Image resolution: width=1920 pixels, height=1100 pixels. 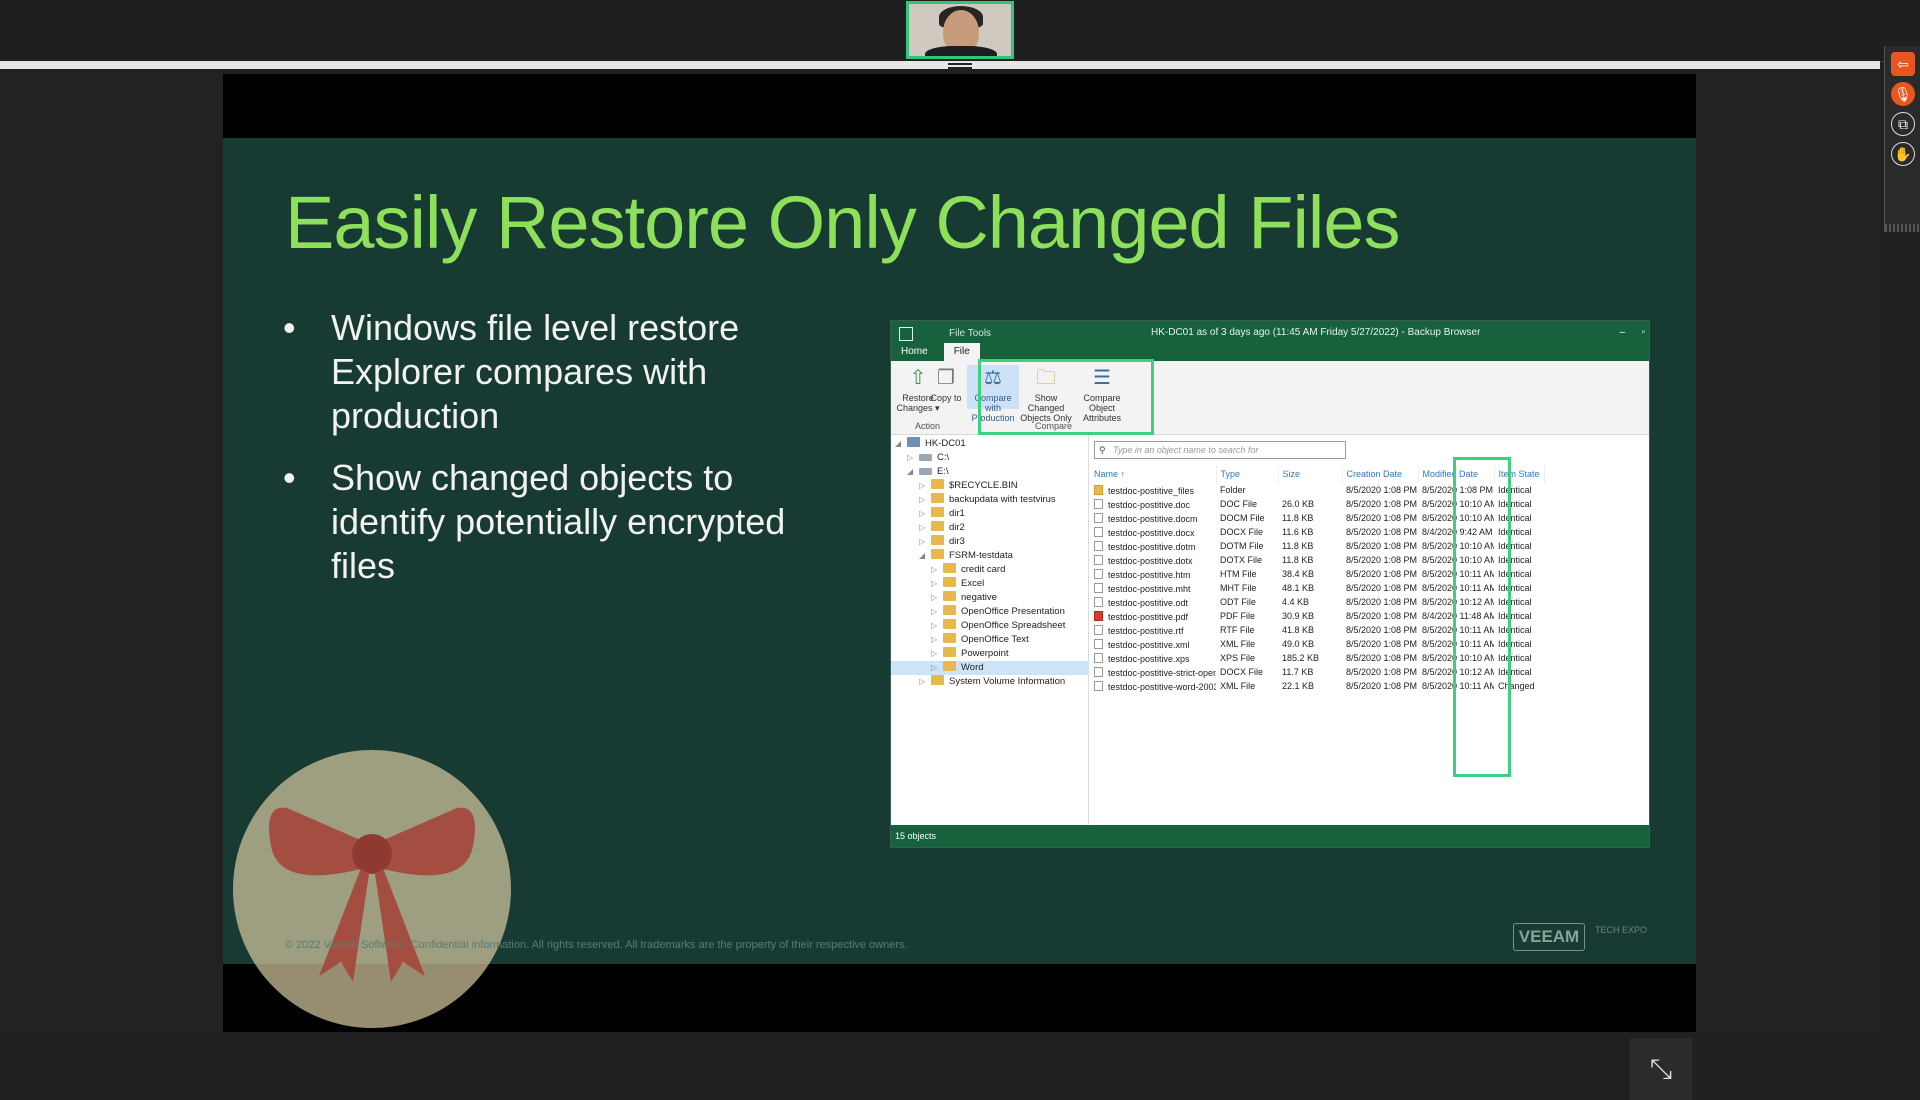 What do you see at coordinates (1153, 490) in the screenshot?
I see `file-name-cell: testdoc-postitive_files` at bounding box center [1153, 490].